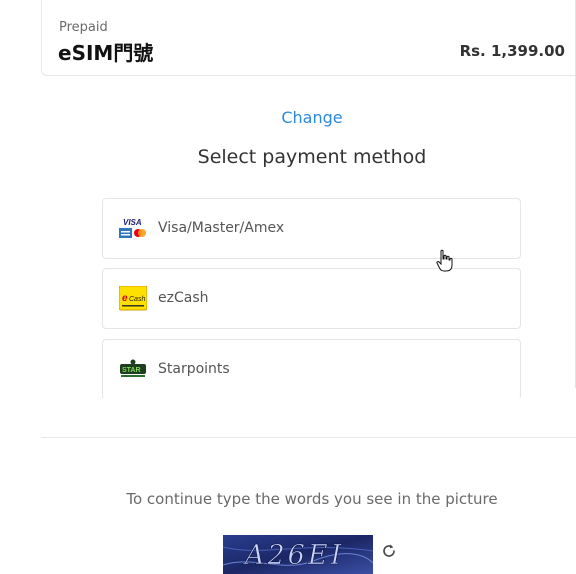 This screenshot has width=576, height=574. Describe the element at coordinates (106, 53) in the screenshot. I see `product-name: eSIM門號` at that location.